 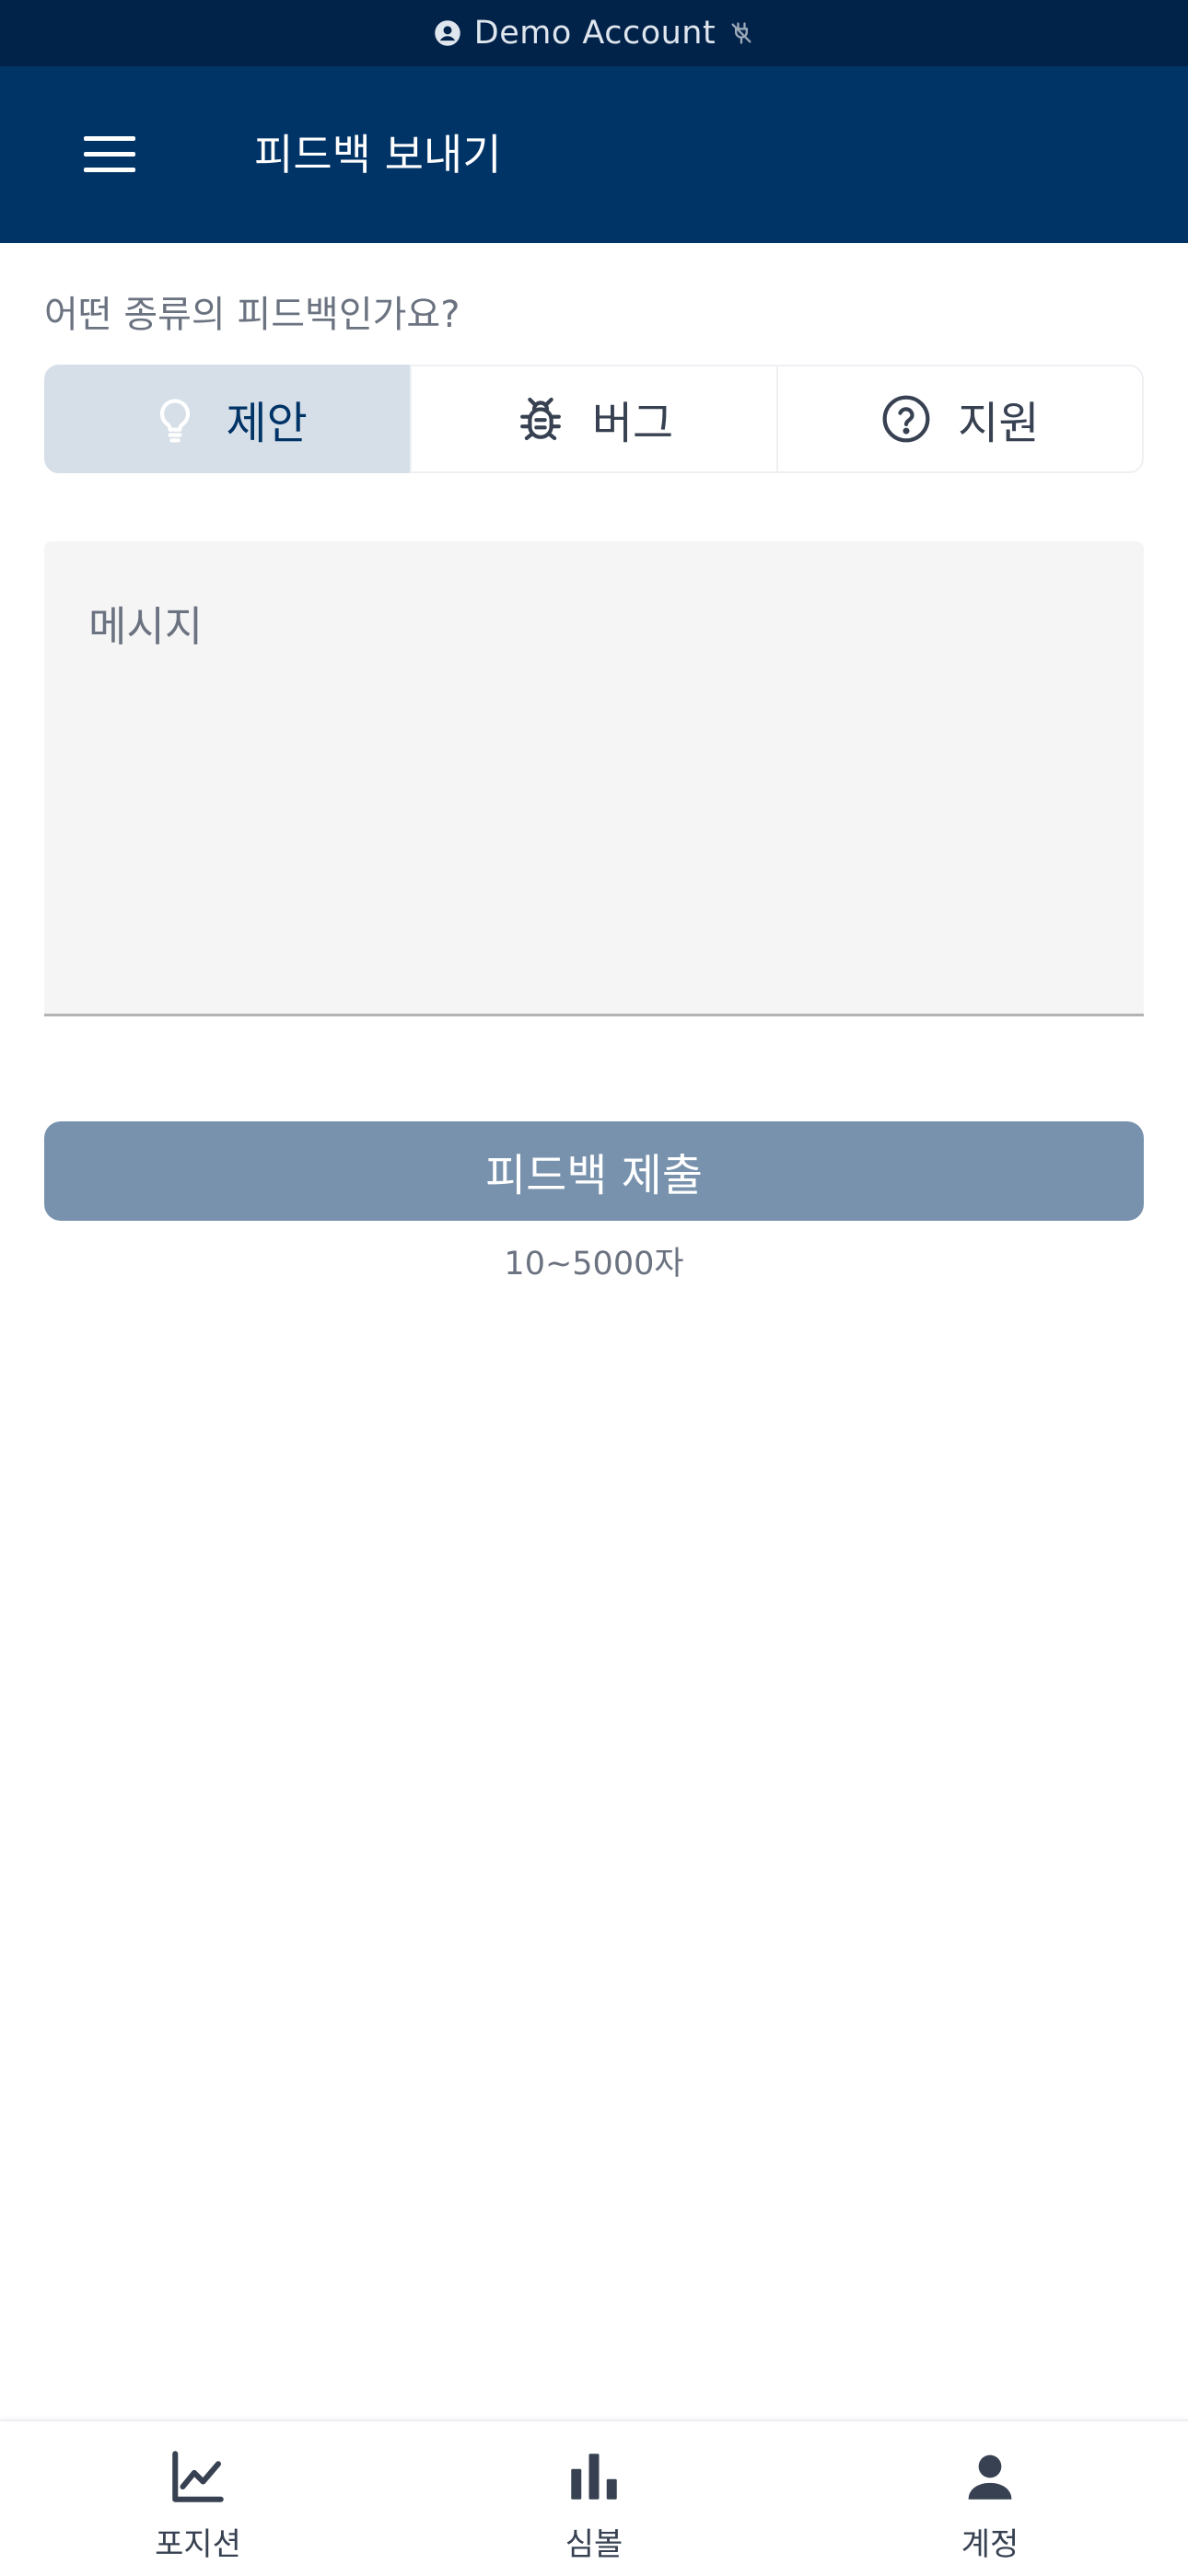 What do you see at coordinates (267, 423) in the screenshot?
I see `type-suggestion-label: 제안` at bounding box center [267, 423].